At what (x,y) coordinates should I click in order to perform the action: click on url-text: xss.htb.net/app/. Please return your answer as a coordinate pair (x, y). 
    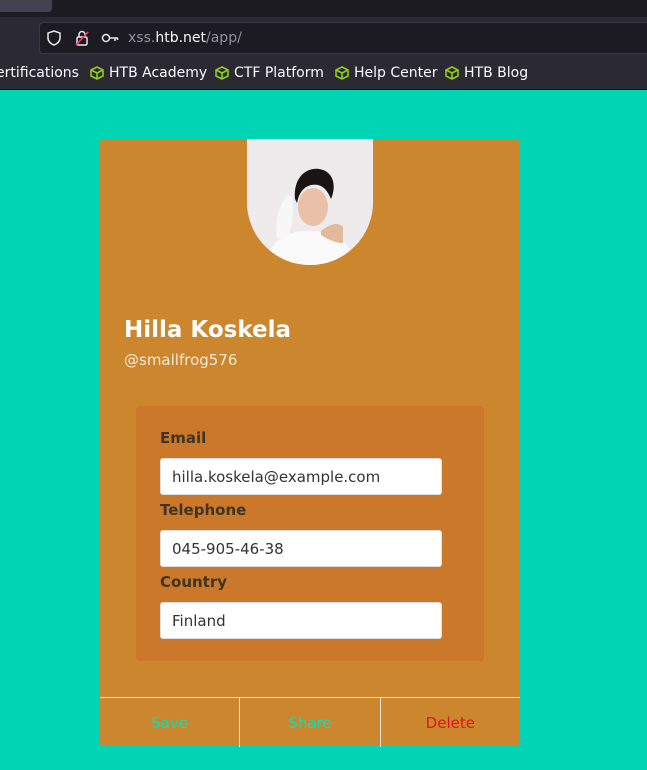
    Looking at the image, I should click on (185, 38).